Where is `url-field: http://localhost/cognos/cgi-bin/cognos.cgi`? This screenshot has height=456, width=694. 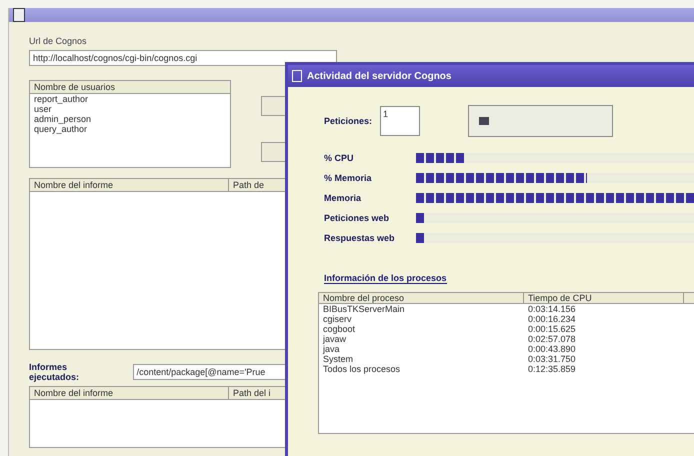
url-field: http://localhost/cognos/cgi-bin/cognos.cgi is located at coordinates (183, 58).